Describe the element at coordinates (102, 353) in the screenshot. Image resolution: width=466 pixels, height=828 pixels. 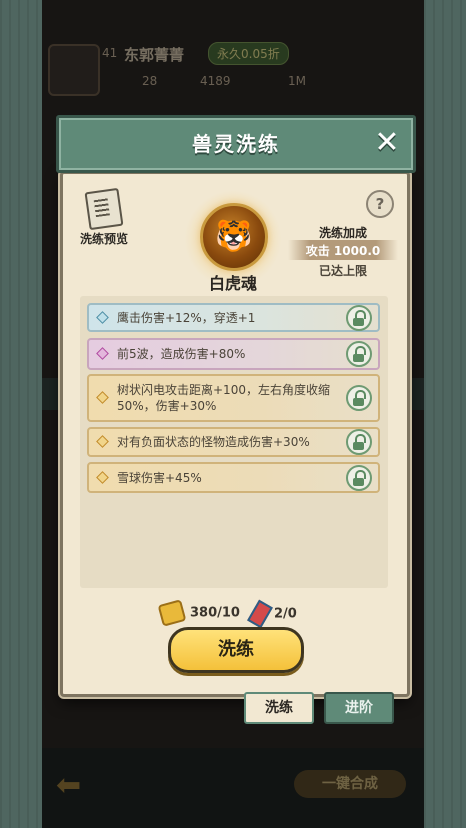
I see `purple-gem-icon` at that location.